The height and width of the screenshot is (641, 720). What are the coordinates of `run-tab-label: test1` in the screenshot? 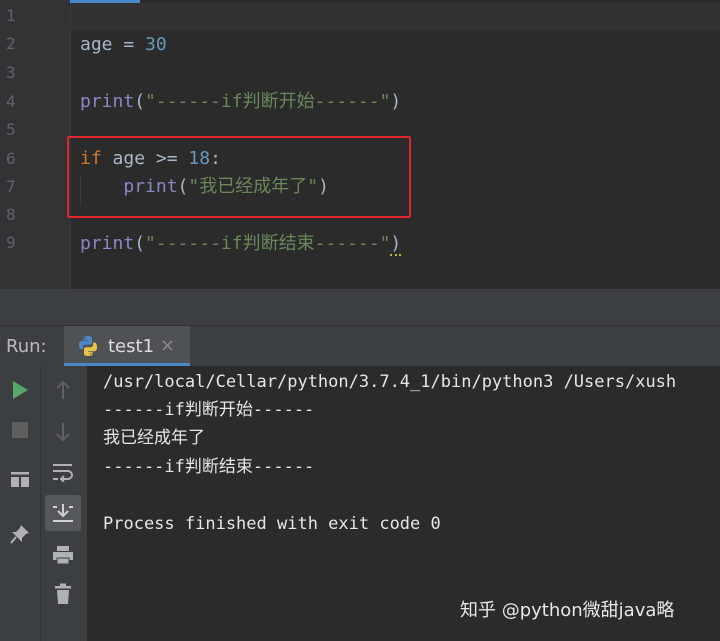 It's located at (131, 346).